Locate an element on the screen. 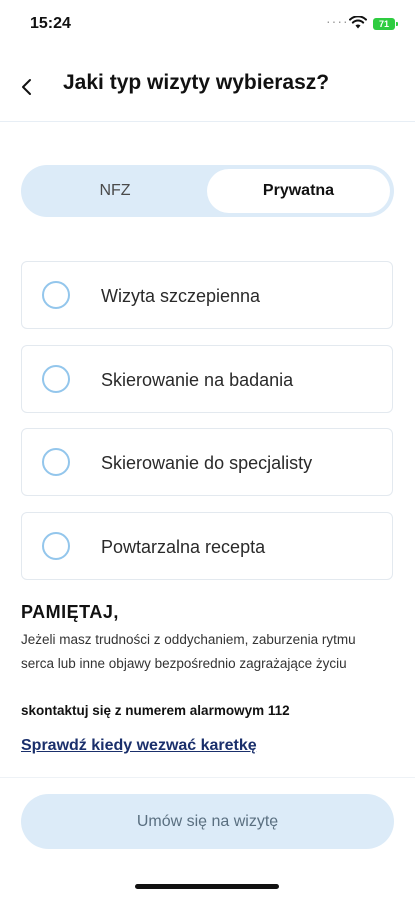 Image resolution: width=415 pixels, height=900 pixels. option-skierowanie-na-badania: Skierowanie na badania is located at coordinates (207, 379).